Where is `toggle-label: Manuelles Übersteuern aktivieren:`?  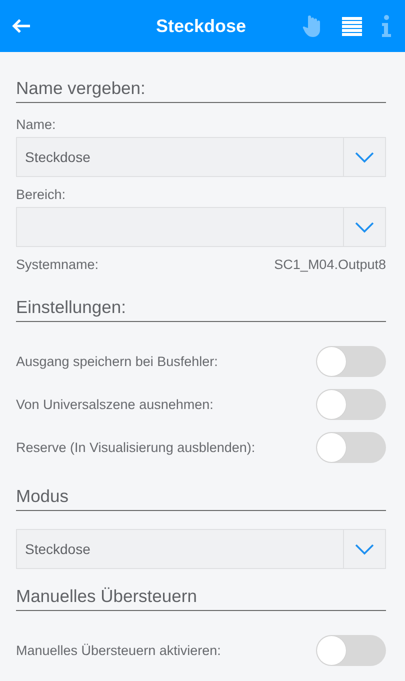 toggle-label: Manuelles Übersteuern aktivieren: is located at coordinates (118, 650).